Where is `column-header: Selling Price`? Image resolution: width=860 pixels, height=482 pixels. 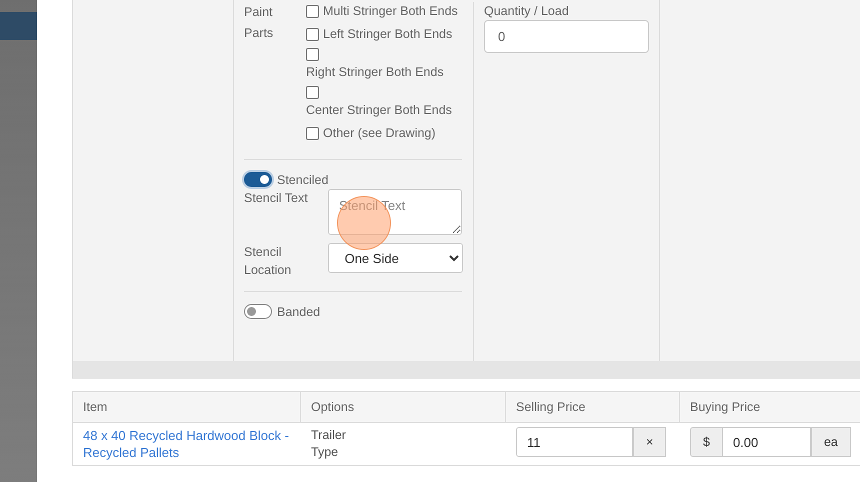
column-header: Selling Price is located at coordinates (593, 407).